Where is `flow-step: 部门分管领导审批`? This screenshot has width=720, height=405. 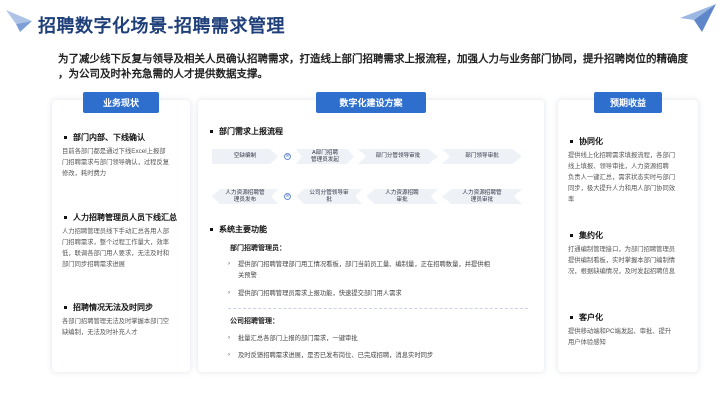 flow-step: 部门分管领导审批 is located at coordinates (398, 156).